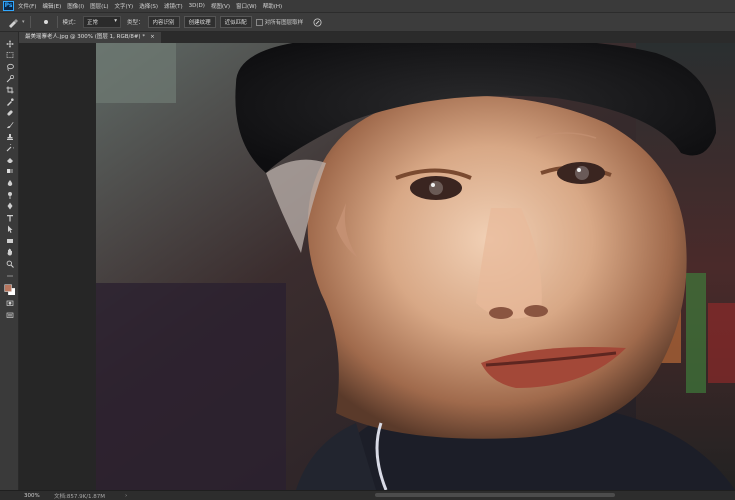  What do you see at coordinates (367, 22) in the screenshot?
I see `options-bar: ▾ 模式： 正常 ▾ 类型： 内容识别 创建纹理 近似匹配 对所有图层取样` at bounding box center [367, 22].